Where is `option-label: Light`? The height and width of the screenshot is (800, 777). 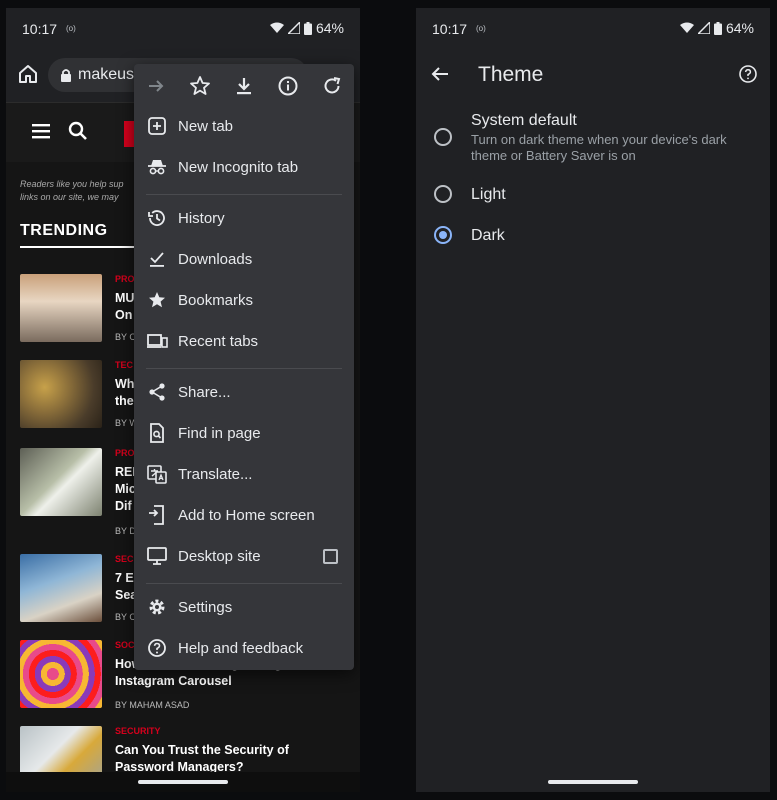
option-label: Light is located at coordinates (488, 194).